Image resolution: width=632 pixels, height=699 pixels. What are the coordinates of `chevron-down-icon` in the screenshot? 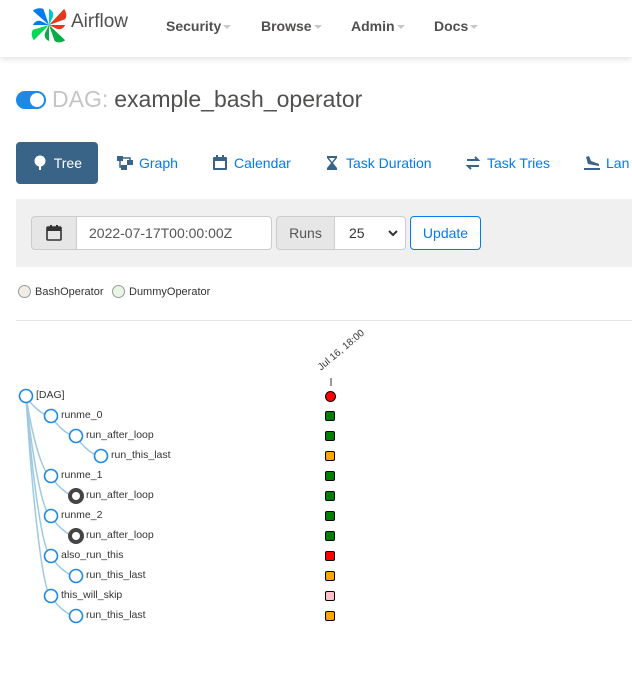 It's located at (393, 233).